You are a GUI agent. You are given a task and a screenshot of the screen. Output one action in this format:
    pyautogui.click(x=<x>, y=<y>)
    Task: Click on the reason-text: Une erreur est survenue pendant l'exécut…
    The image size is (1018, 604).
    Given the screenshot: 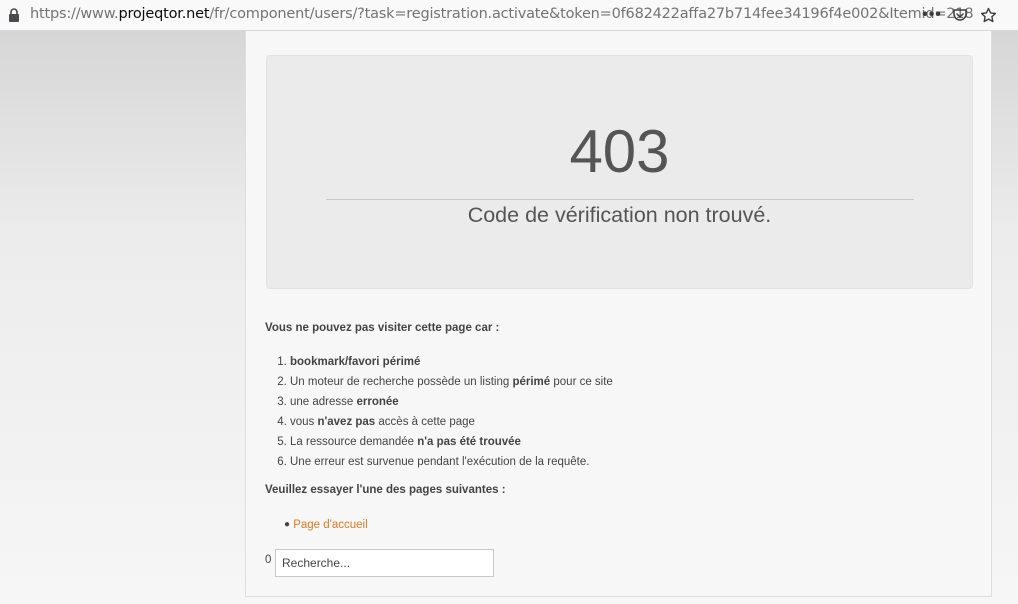 What is the action you would take?
    pyautogui.click(x=440, y=462)
    